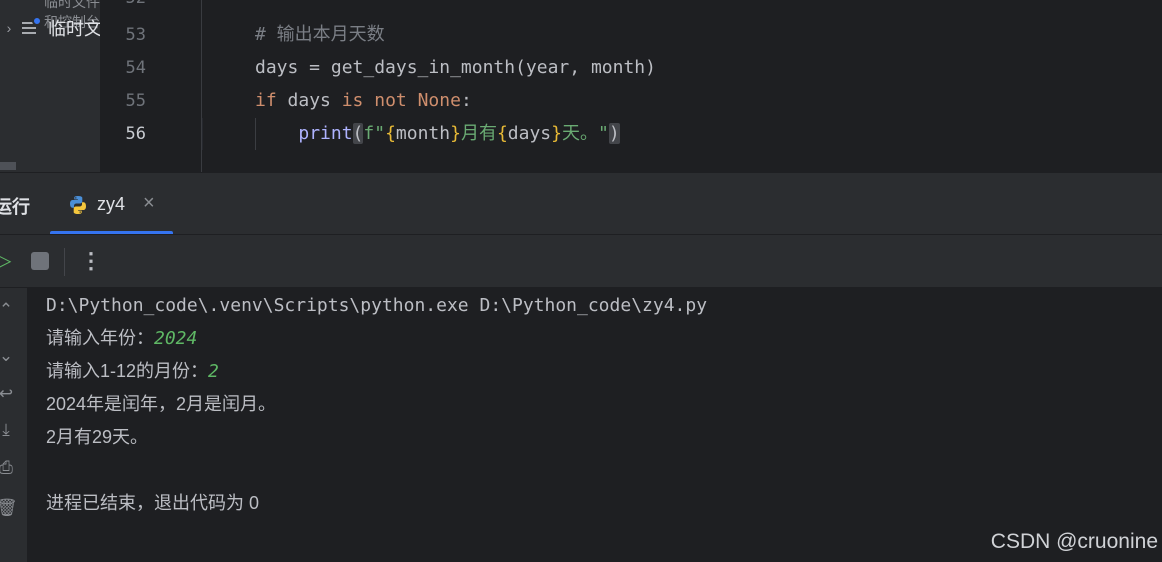  I want to click on tab-zy4: zy4 ×, so click(111, 204).